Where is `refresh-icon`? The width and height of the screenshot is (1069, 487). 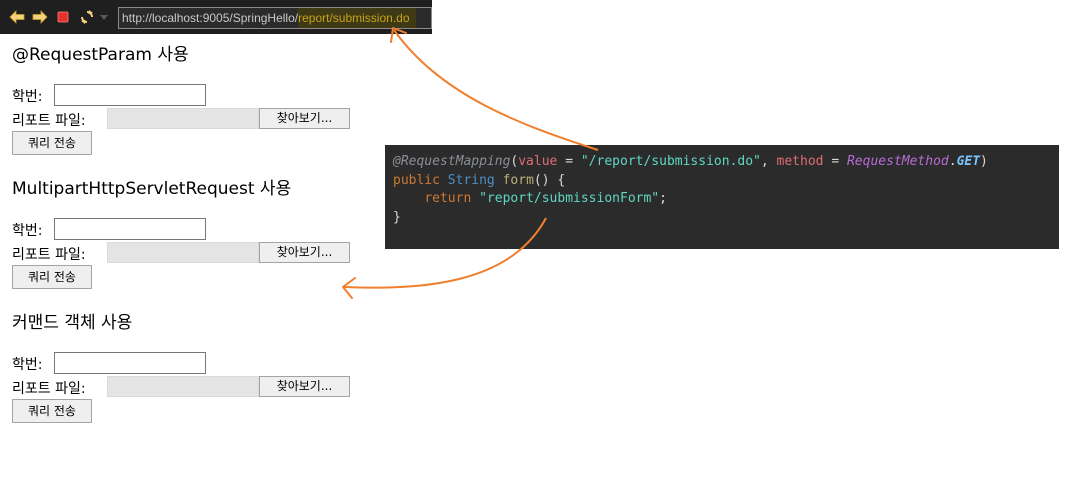
refresh-icon is located at coordinates (87, 17).